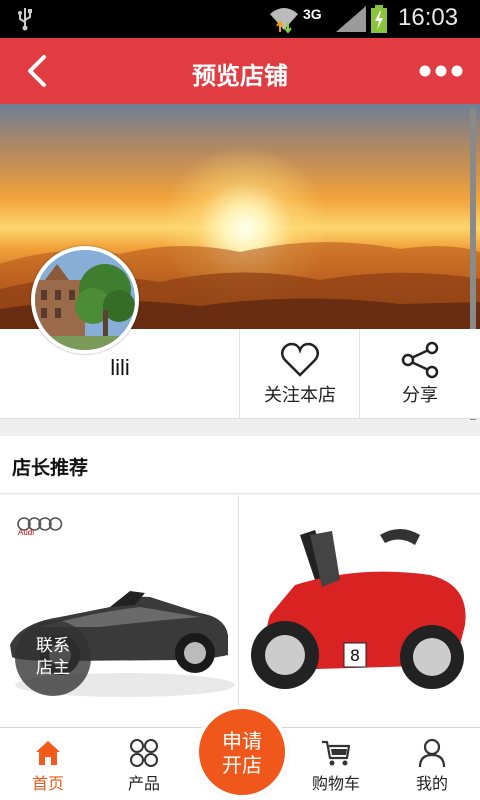 This screenshot has width=480, height=800. Describe the element at coordinates (428, 17) in the screenshot. I see `clock: 16:03` at that location.